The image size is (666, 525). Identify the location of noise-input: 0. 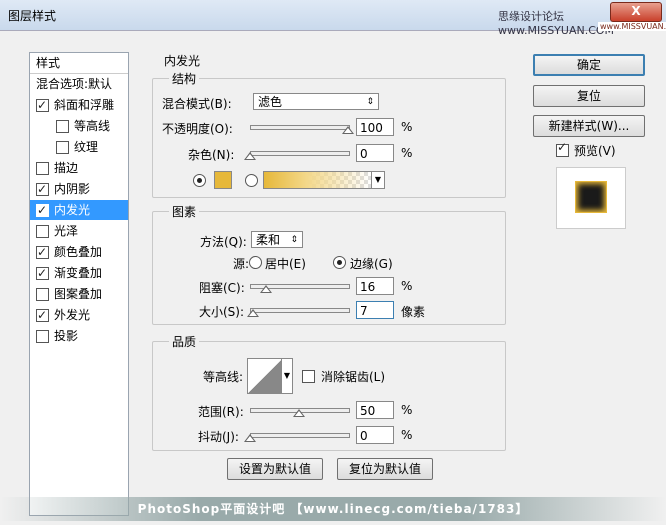
(375, 153).